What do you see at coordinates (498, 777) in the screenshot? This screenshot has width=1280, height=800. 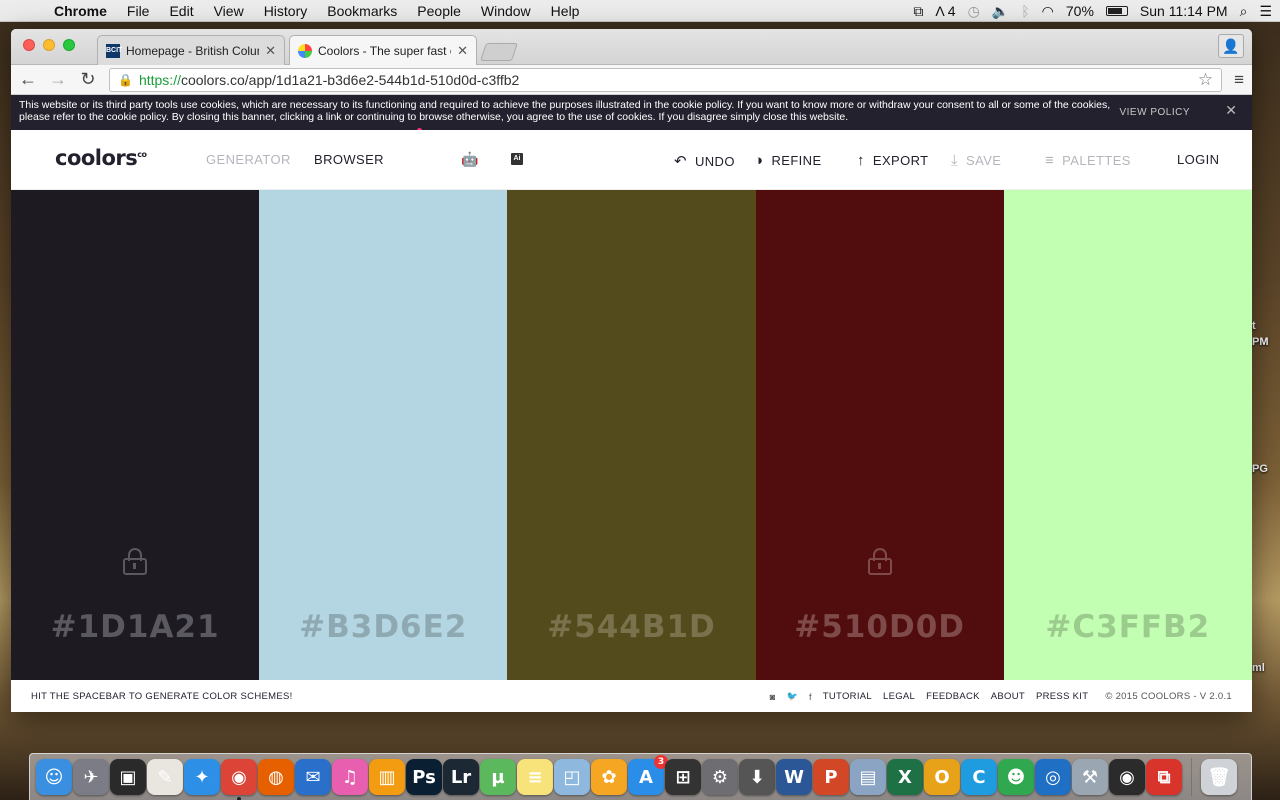 I see `utorrent-icon: µ` at bounding box center [498, 777].